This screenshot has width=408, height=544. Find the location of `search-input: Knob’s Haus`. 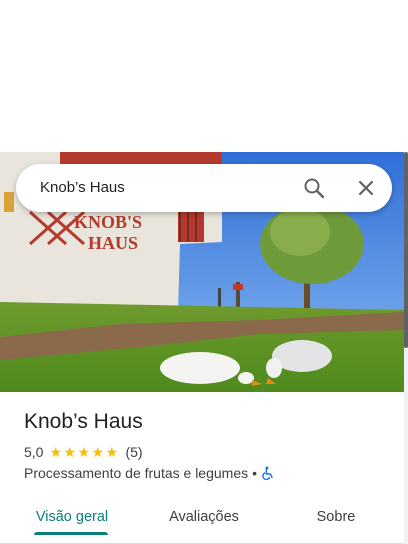

search-input: Knob’s Haus is located at coordinates (82, 187).